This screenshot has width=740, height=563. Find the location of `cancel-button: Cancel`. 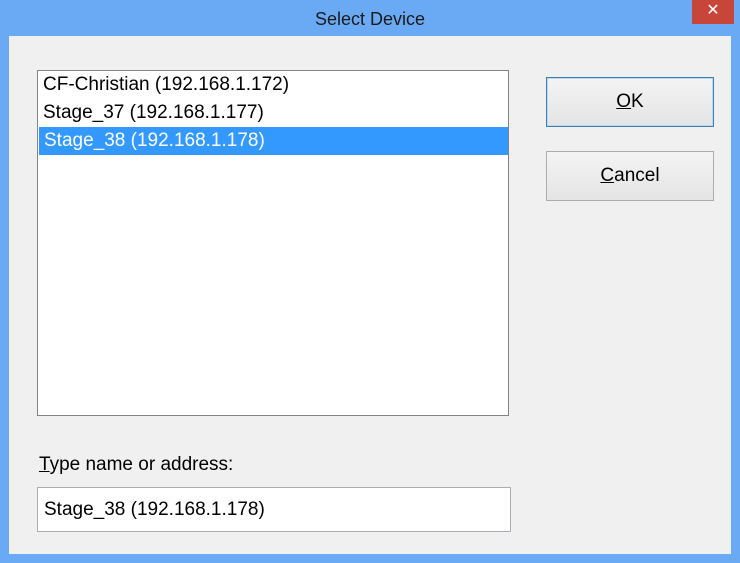

cancel-button: Cancel is located at coordinates (630, 176).